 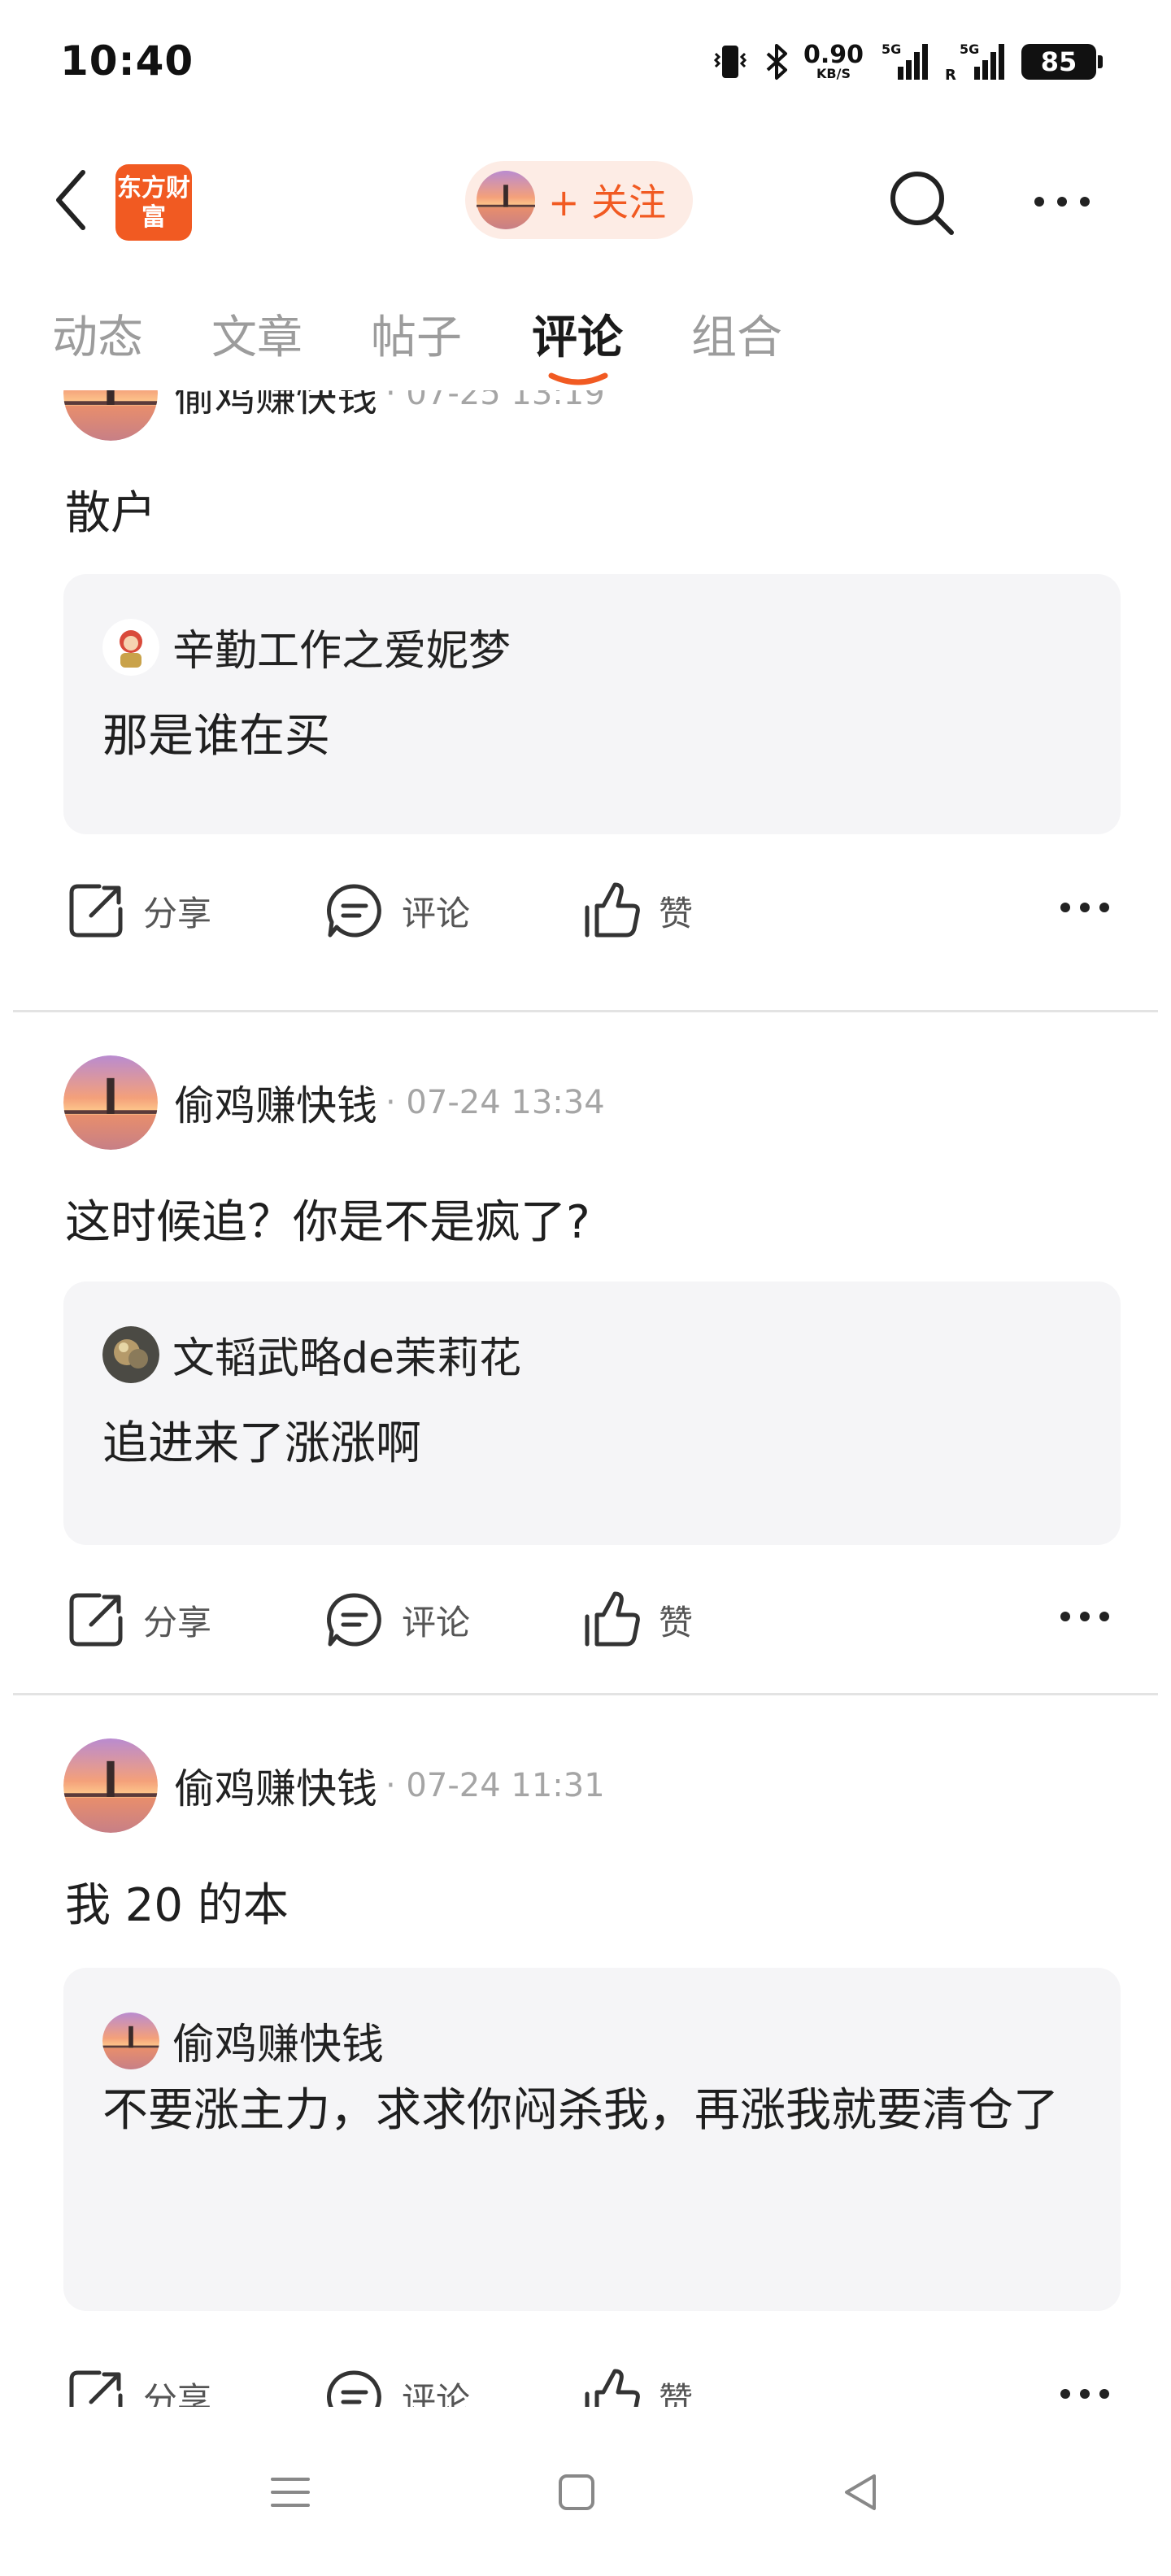 I want to click on quote-author: 偷鸡赚快钱, so click(x=278, y=2041).